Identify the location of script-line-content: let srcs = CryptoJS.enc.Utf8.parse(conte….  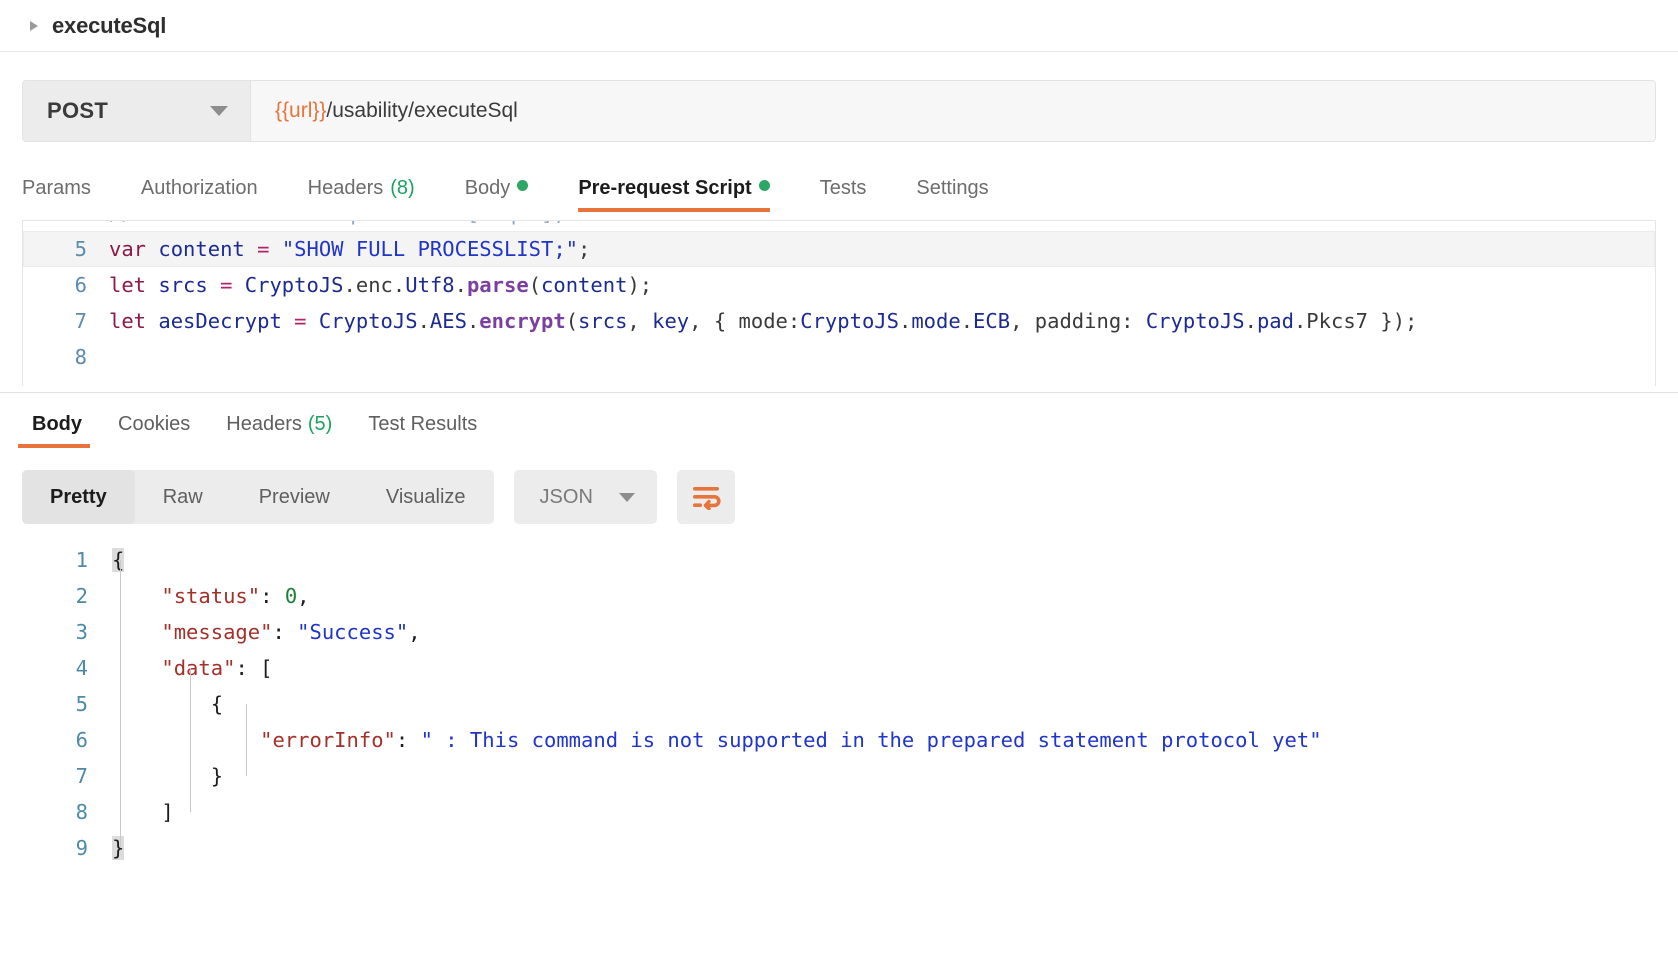
(381, 285).